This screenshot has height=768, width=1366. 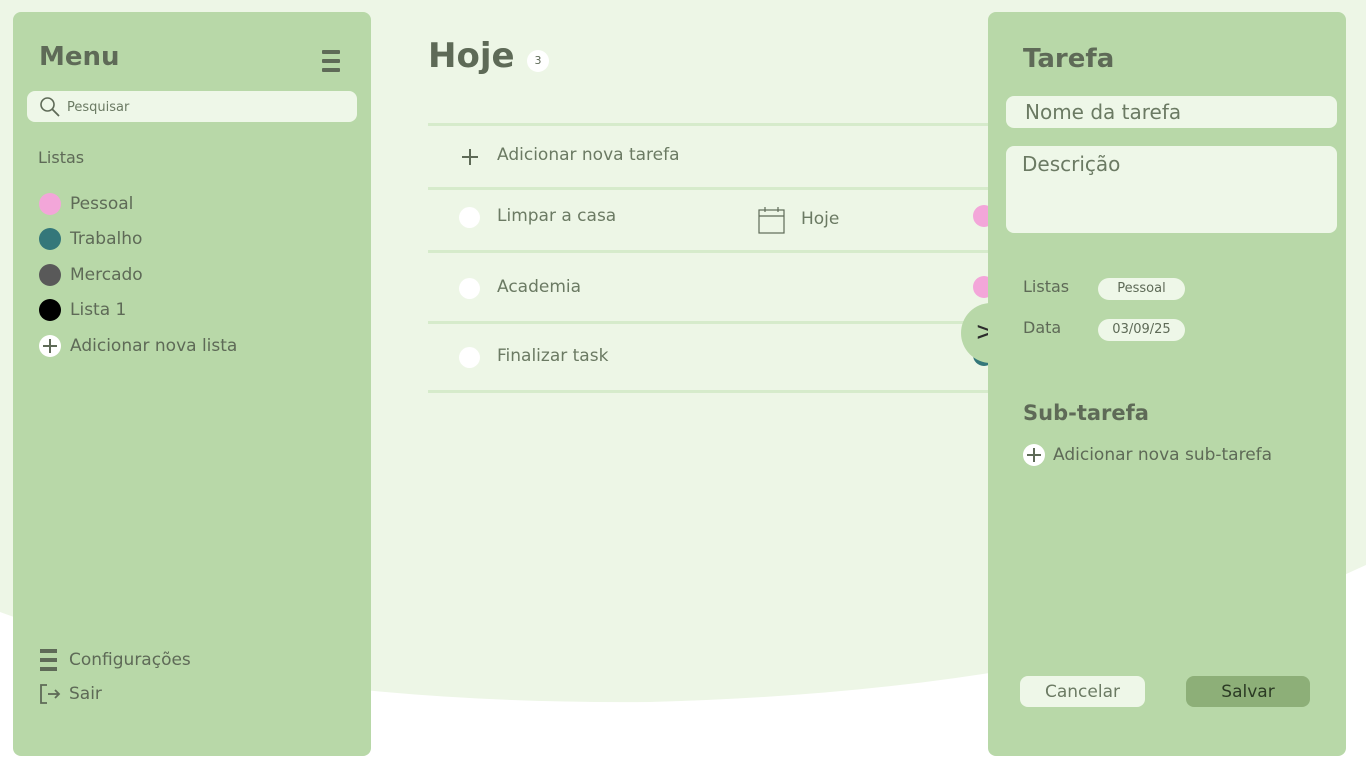 What do you see at coordinates (154, 346) in the screenshot?
I see `add-list-label: Adicionar nova lista` at bounding box center [154, 346].